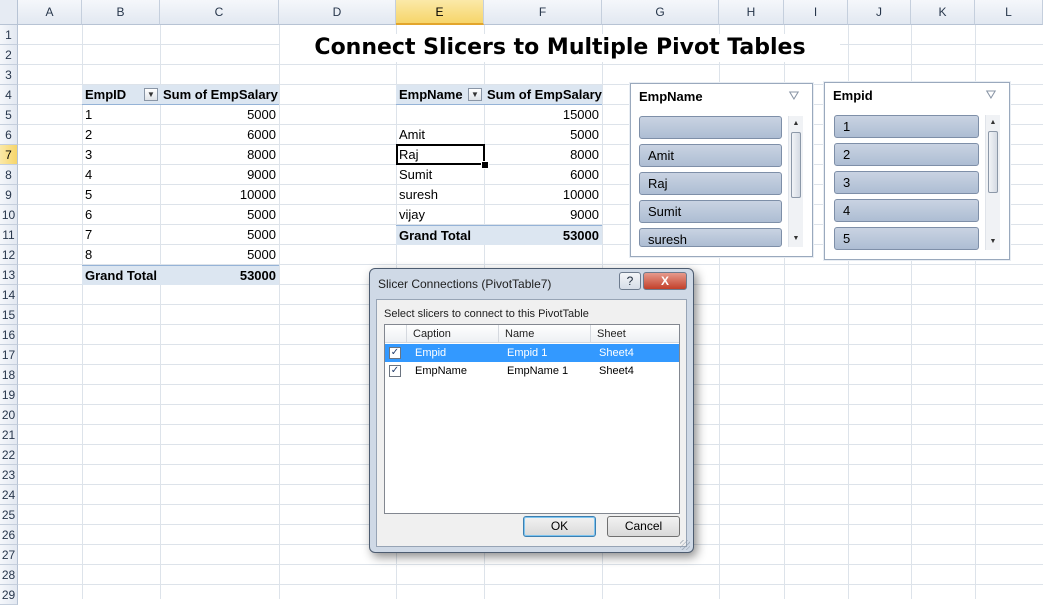 The image size is (1043, 605). Describe the element at coordinates (121, 195) in the screenshot. I see `pivot1-empid-cell: 5` at that location.